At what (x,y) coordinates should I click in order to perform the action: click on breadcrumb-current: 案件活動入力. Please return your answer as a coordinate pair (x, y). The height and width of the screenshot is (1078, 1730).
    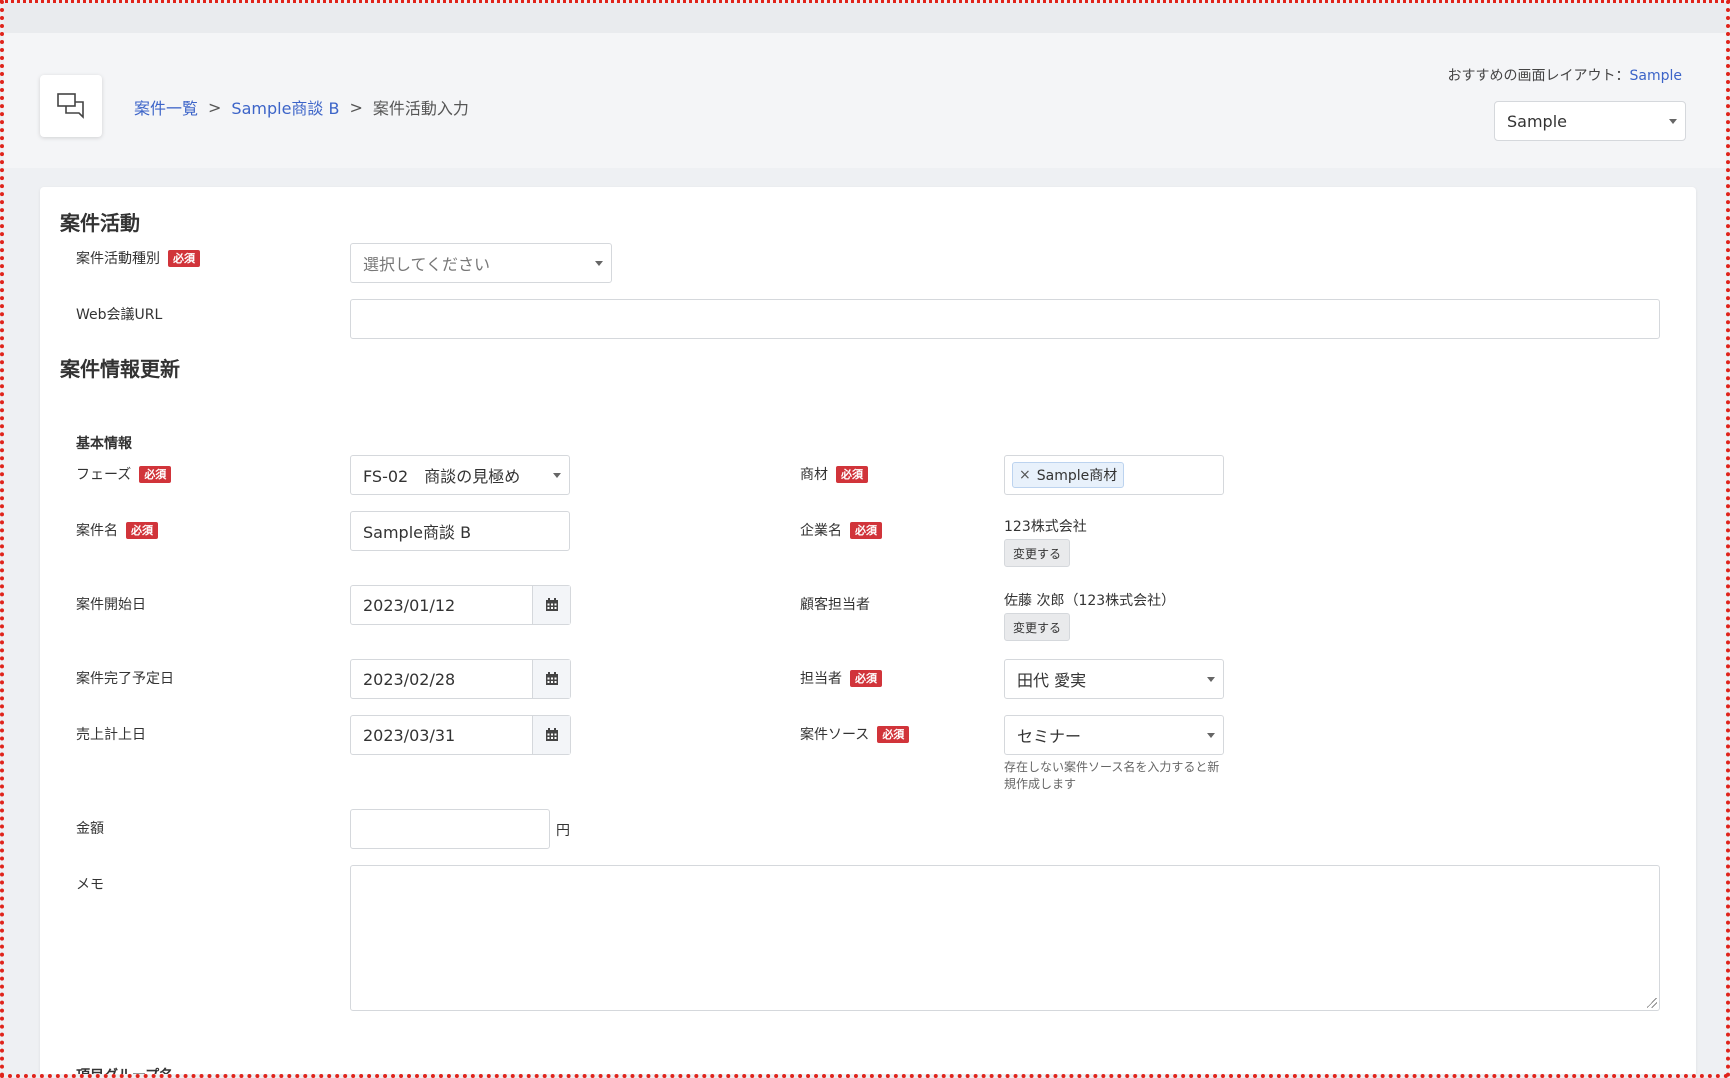
    Looking at the image, I should click on (420, 108).